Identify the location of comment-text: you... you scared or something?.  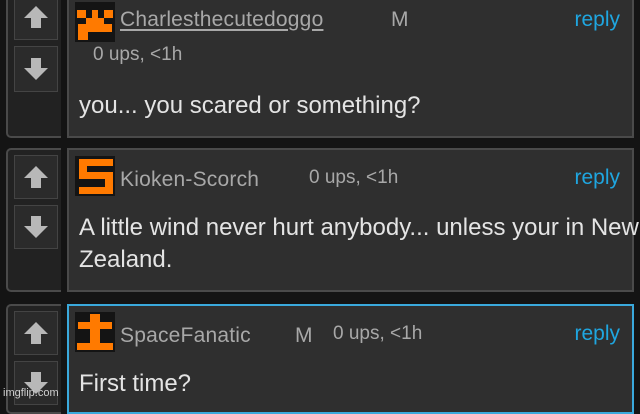
(250, 105).